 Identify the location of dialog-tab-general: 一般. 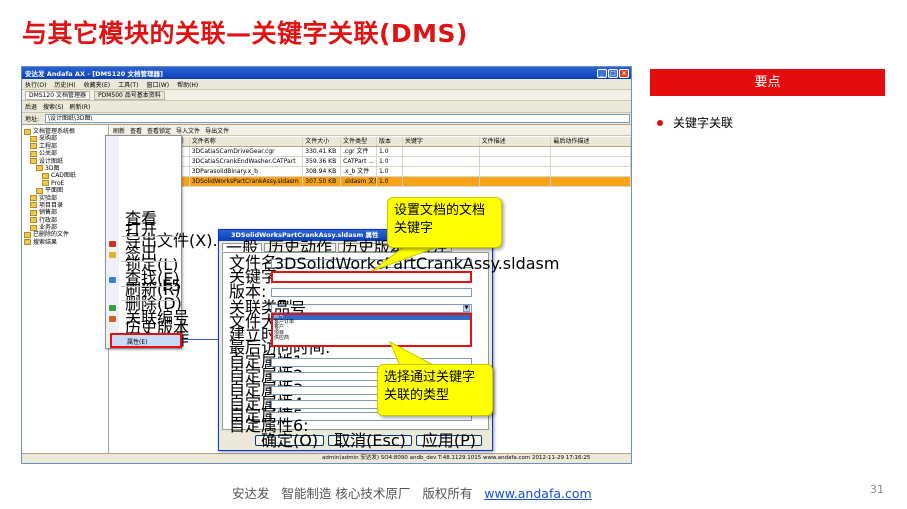
(242, 248).